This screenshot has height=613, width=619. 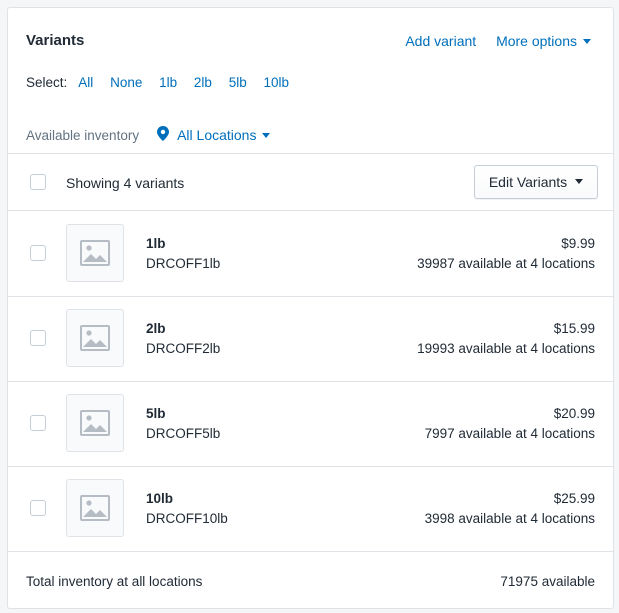 I want to click on edit-variants-button: Edit Variants, so click(x=536, y=182).